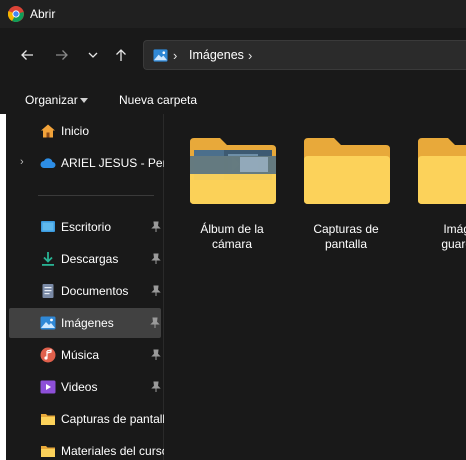 This screenshot has width=466, height=460. I want to click on window-title: Abrir, so click(43, 14).